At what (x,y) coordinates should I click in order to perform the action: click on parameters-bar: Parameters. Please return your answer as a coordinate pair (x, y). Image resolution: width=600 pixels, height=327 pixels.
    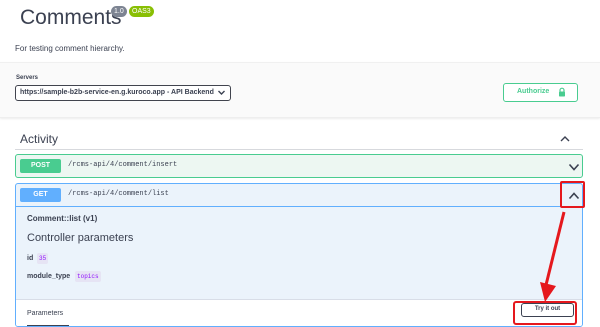
    Looking at the image, I should click on (299, 312).